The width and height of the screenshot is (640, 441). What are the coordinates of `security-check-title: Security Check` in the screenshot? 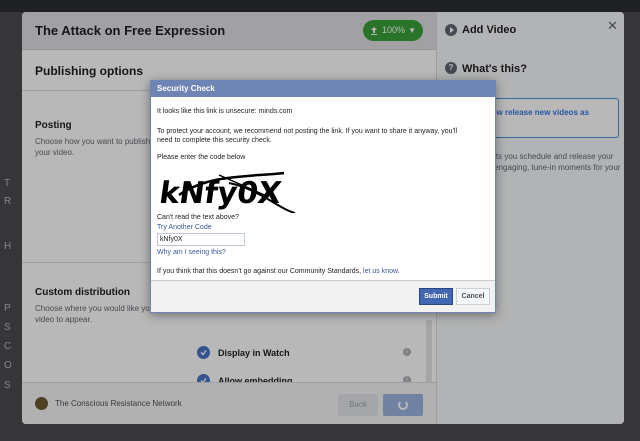 It's located at (323, 89).